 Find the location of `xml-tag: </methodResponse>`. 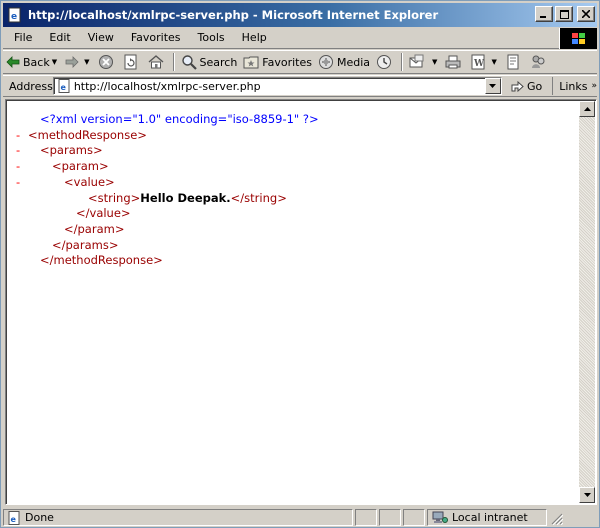

xml-tag: </methodResponse> is located at coordinates (101, 260).